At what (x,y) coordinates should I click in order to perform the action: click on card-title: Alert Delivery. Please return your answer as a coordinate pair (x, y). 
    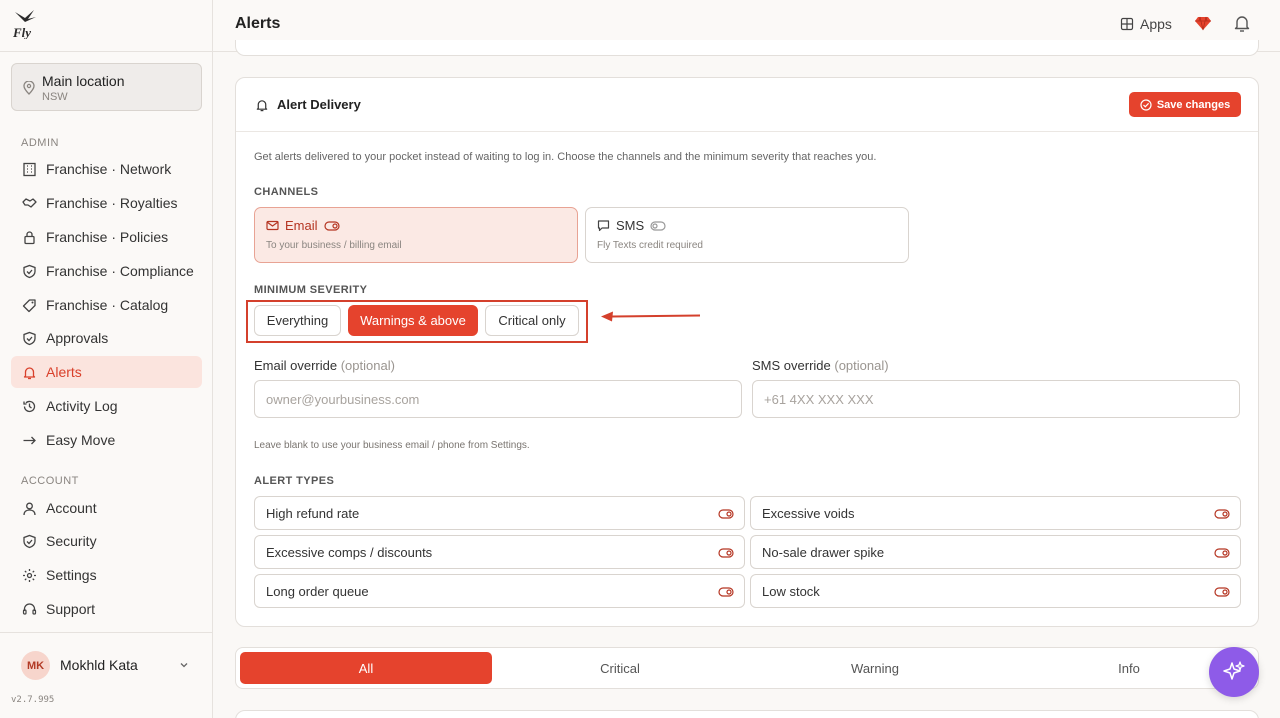
    Looking at the image, I should click on (308, 104).